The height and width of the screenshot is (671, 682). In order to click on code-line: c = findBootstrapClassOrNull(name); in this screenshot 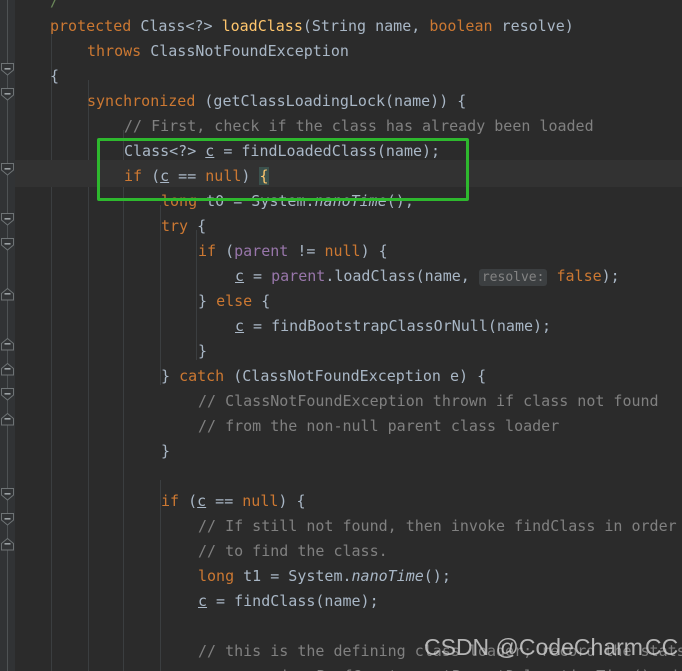, I will do `click(393, 326)`.